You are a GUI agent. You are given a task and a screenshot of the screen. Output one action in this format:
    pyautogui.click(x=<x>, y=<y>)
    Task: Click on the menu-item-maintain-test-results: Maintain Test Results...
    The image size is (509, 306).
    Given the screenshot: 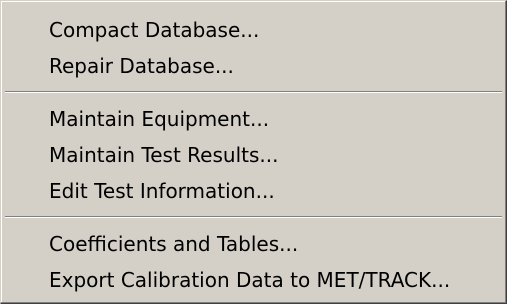 What is the action you would take?
    pyautogui.click(x=253, y=155)
    